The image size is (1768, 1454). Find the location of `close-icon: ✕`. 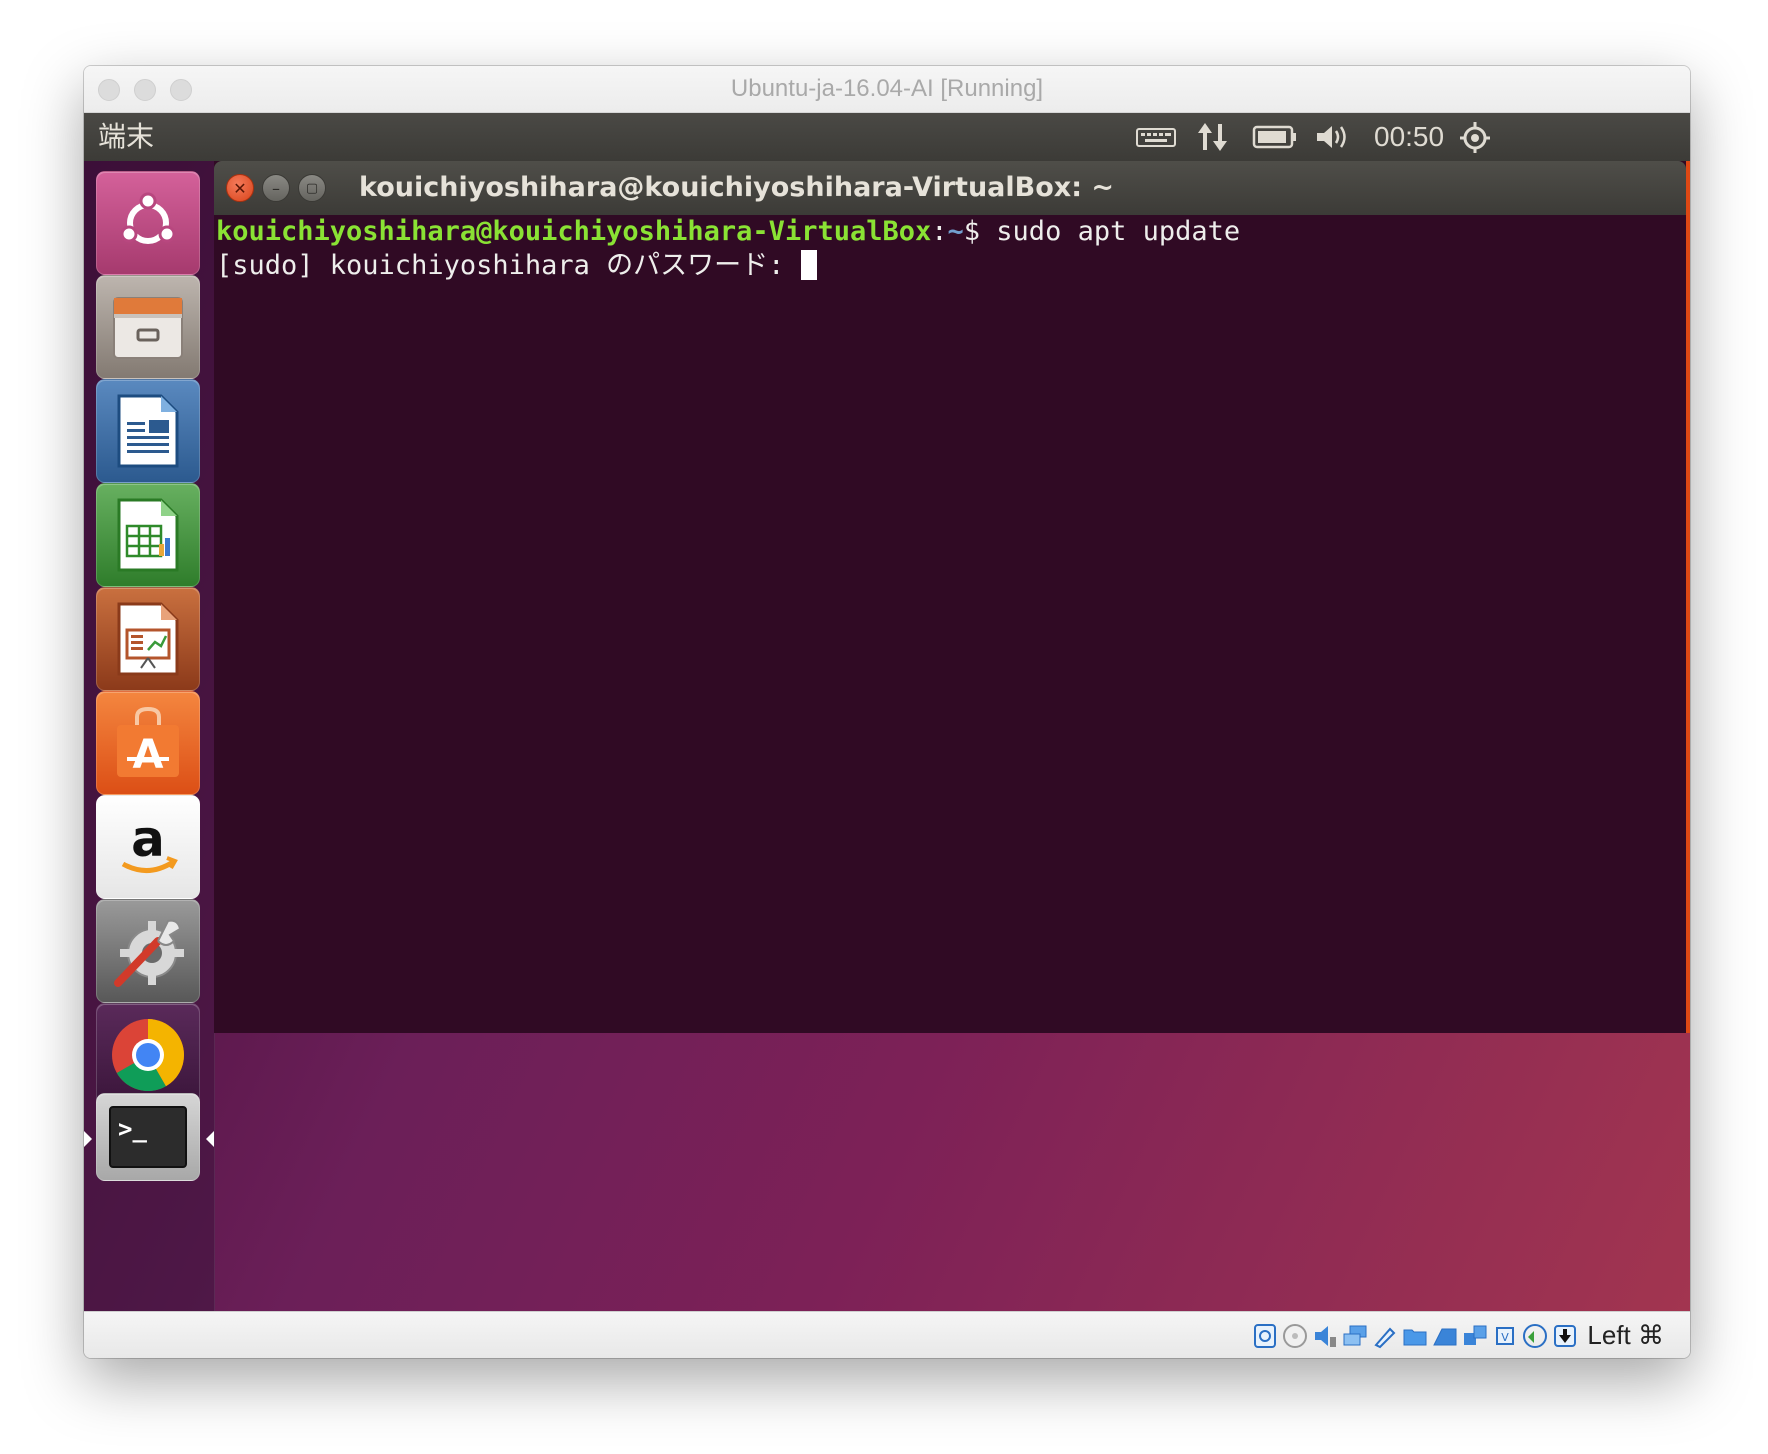

close-icon: ✕ is located at coordinates (240, 188).